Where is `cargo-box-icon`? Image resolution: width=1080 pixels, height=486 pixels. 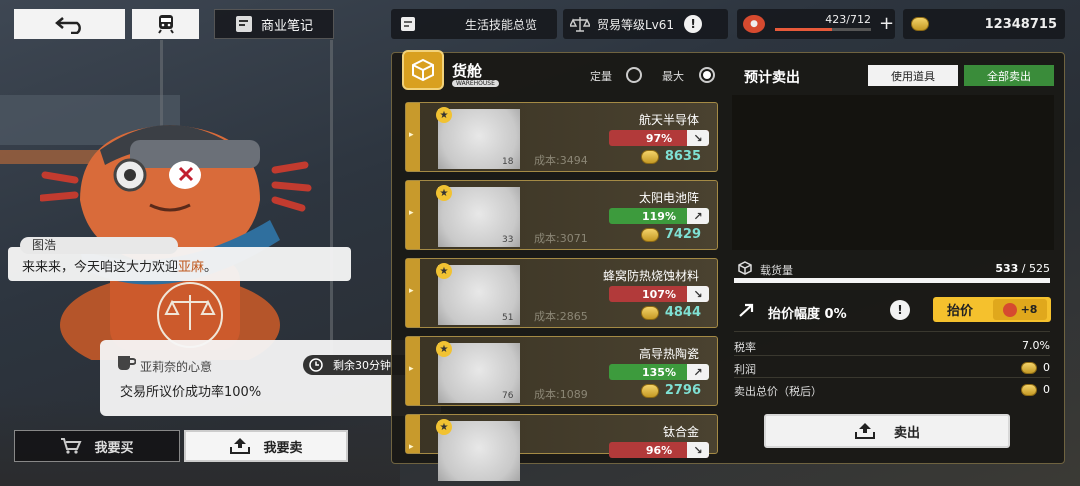
cargo-box-icon is located at coordinates (745, 268).